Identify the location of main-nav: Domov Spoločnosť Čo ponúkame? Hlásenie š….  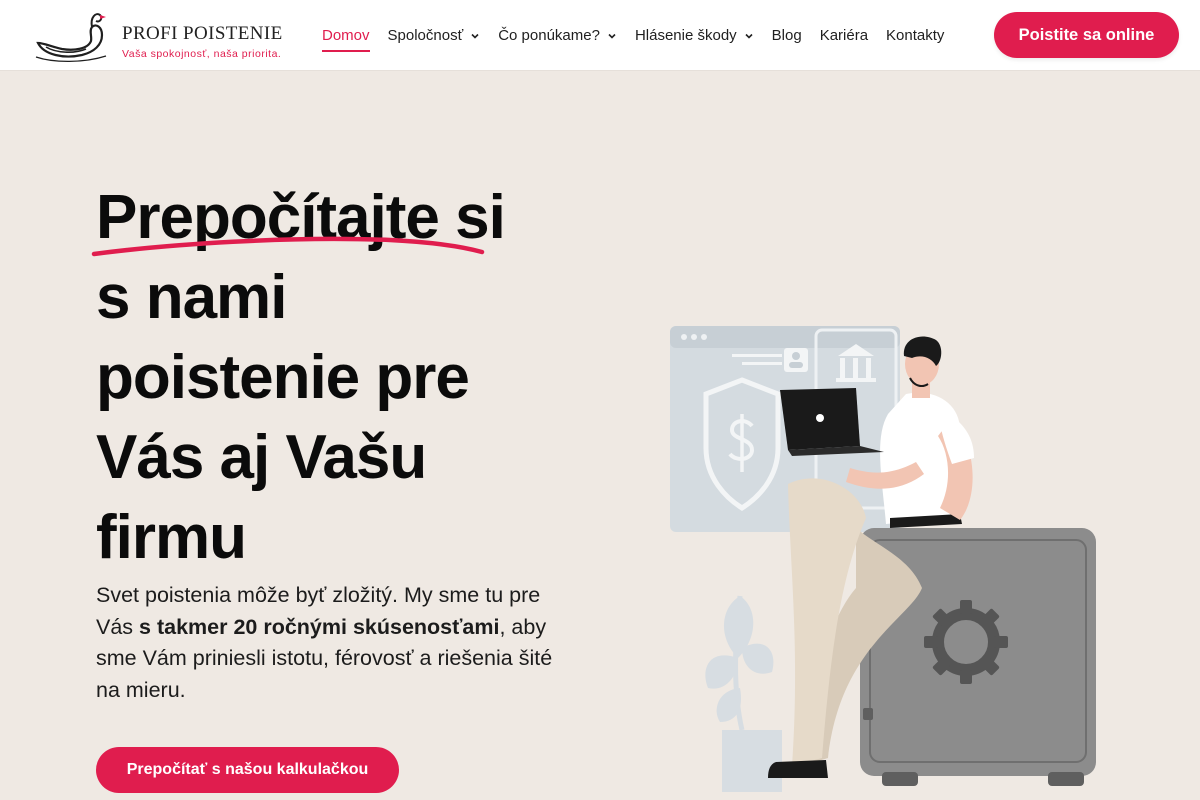
(642, 35).